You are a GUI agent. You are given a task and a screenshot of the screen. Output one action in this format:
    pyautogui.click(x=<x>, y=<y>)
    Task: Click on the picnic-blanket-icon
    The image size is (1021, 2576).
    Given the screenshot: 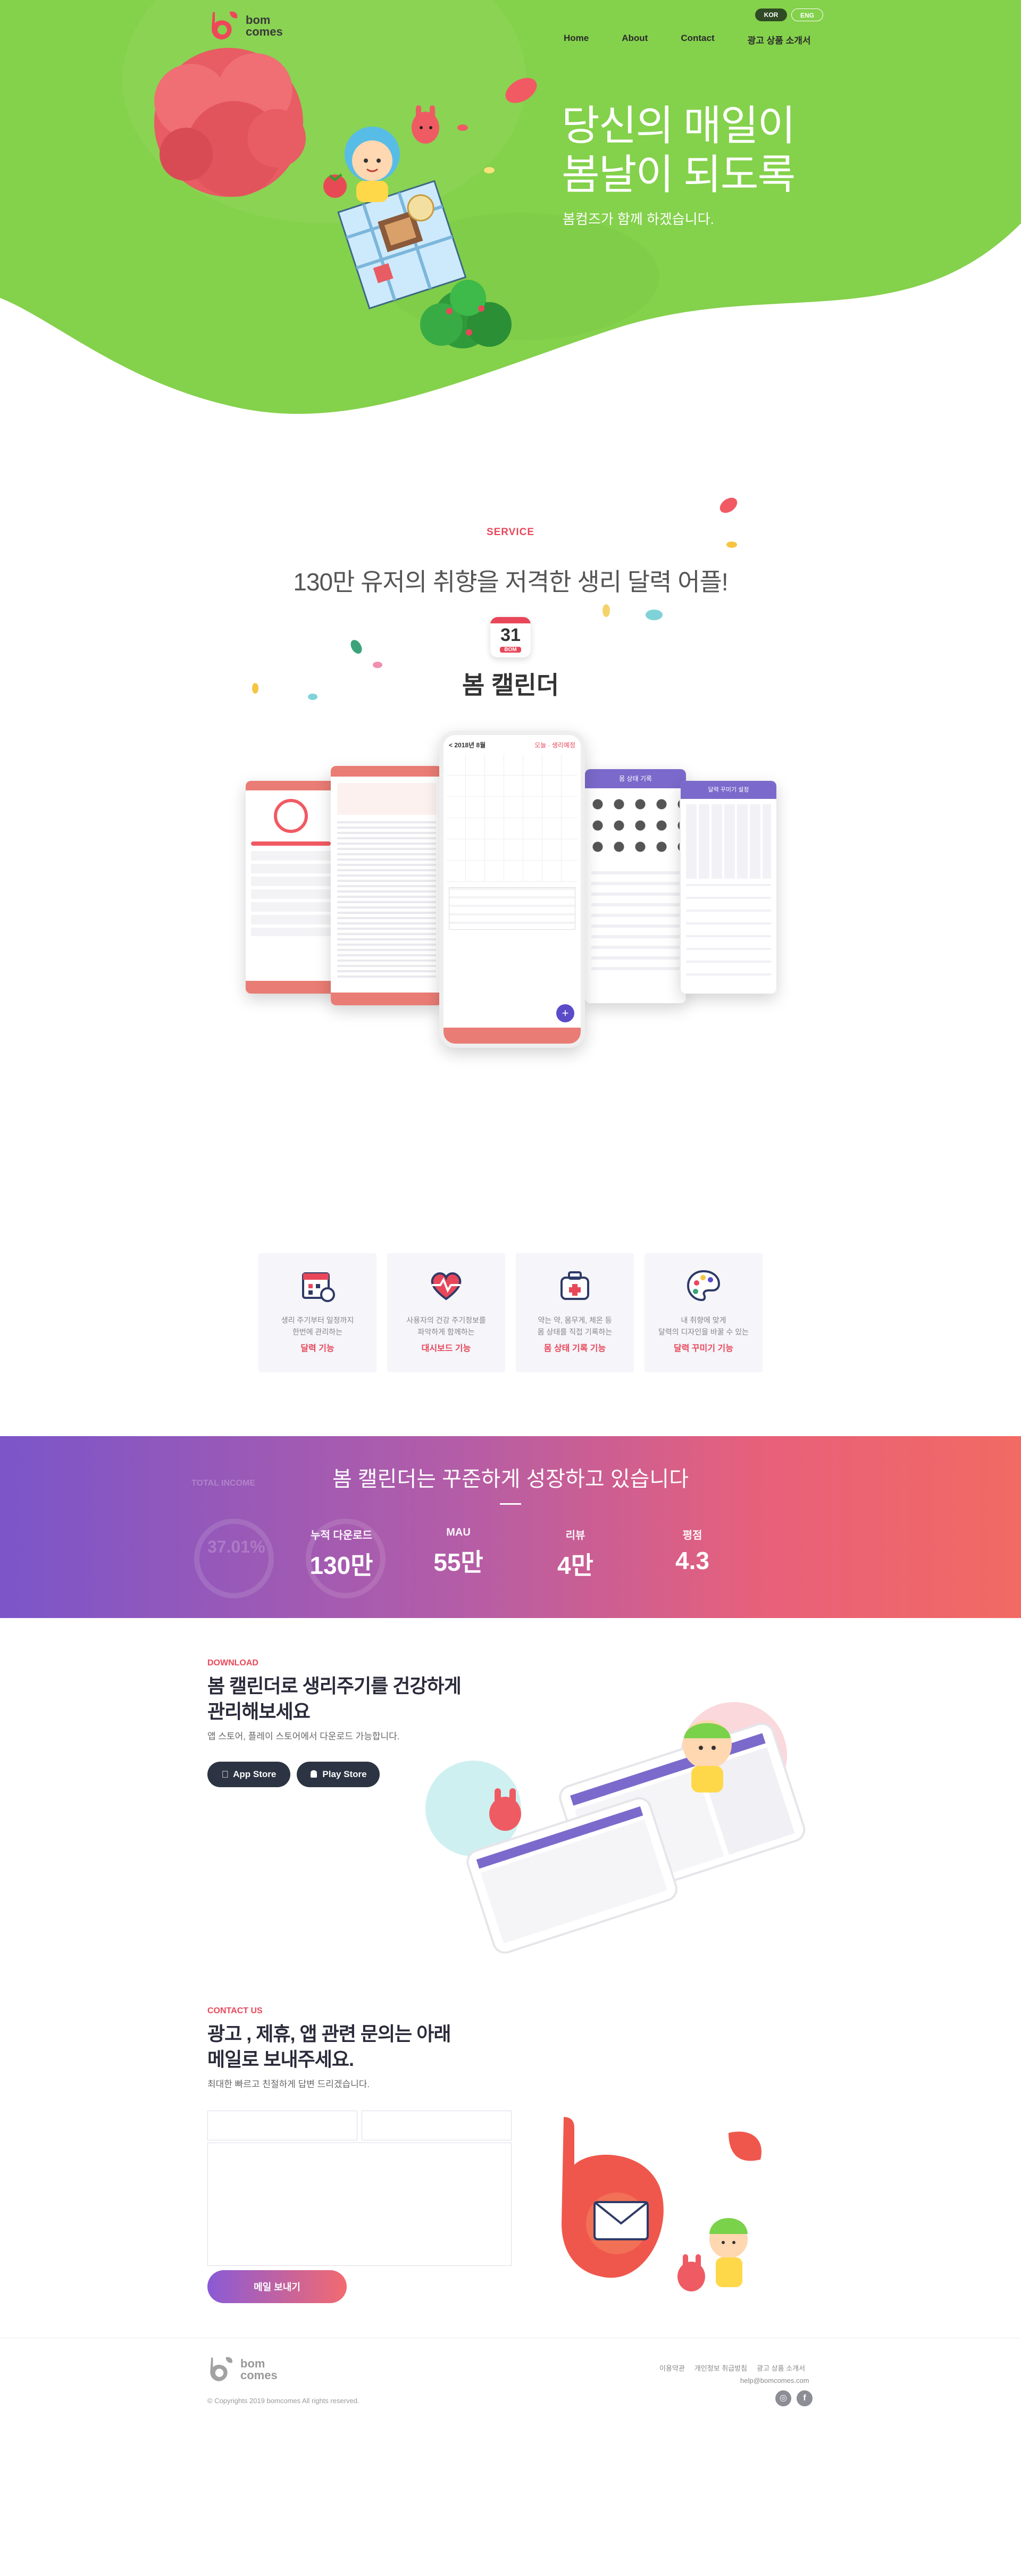 What is the action you would take?
    pyautogui.click(x=402, y=245)
    